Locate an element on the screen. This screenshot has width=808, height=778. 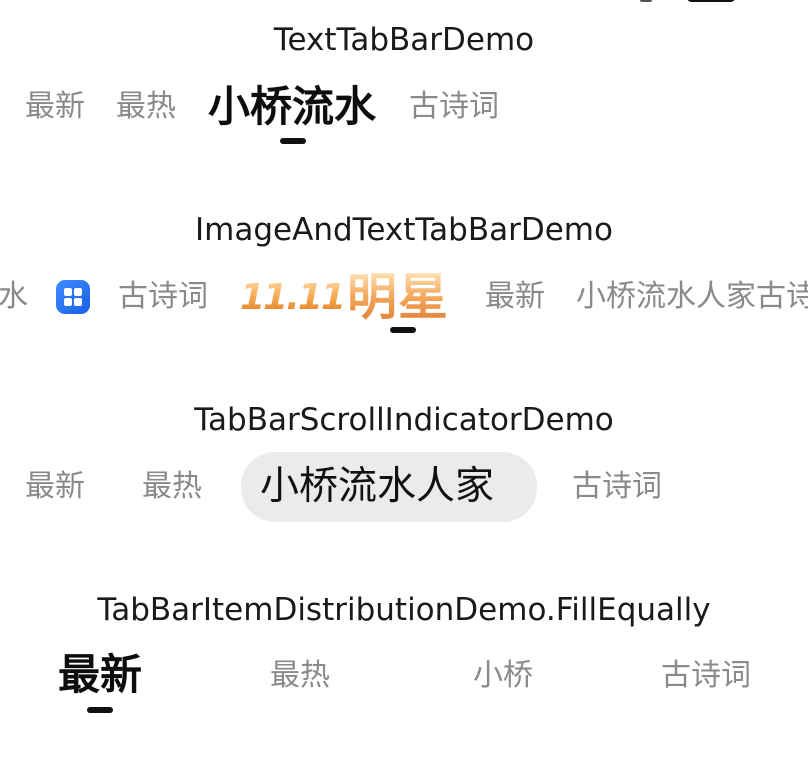
tab-bridge: 小桥 is located at coordinates (503, 676).